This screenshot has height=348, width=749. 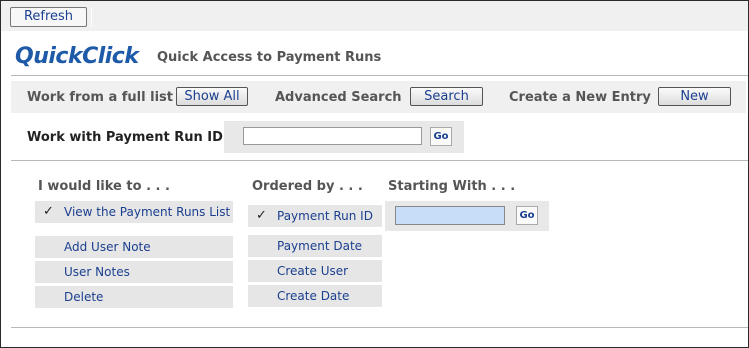 I want to click on toolbar, so click(x=374, y=16).